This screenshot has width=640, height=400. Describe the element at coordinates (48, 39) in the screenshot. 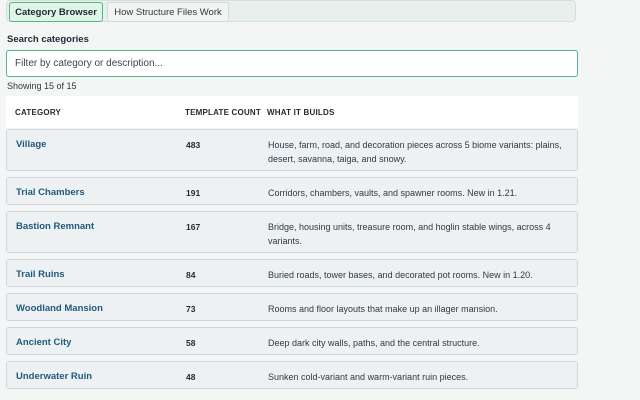

I see `search-label: Search categories` at that location.